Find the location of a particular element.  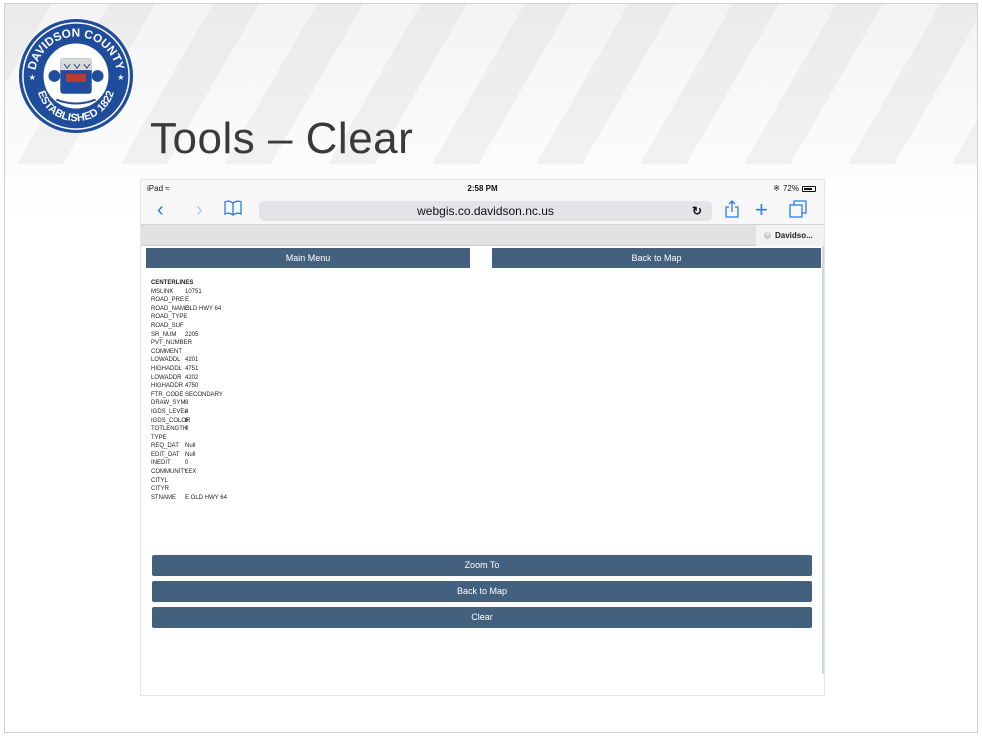

county-seal-logo: DAVIDSON COUNTY ESTABLISHED 1822 ★ ★ is located at coordinates (76, 76).